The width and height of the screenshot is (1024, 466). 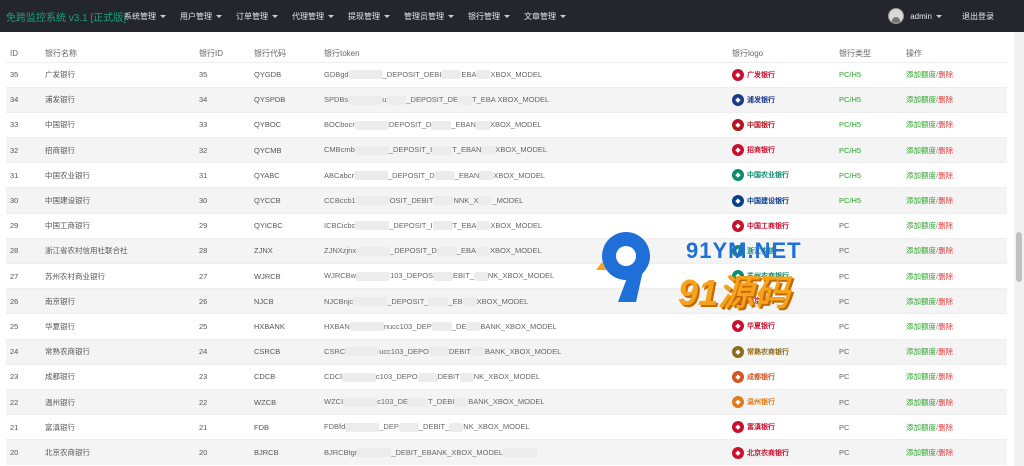 I want to click on cell-bank-code: QYICBC, so click(x=285, y=225).